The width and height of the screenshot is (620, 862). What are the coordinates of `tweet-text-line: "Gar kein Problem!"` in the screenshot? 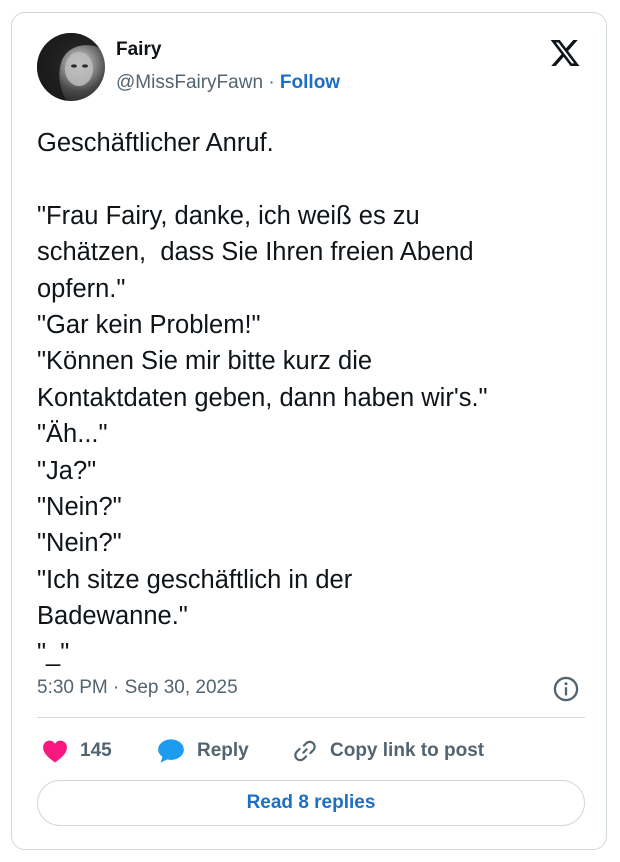 It's located at (149, 325).